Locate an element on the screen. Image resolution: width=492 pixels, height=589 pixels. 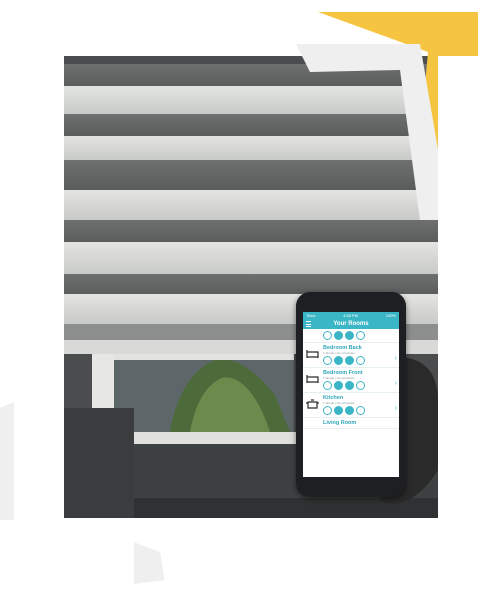
status-bar: Telus 4:58 PM 100% is located at coordinates (351, 315).